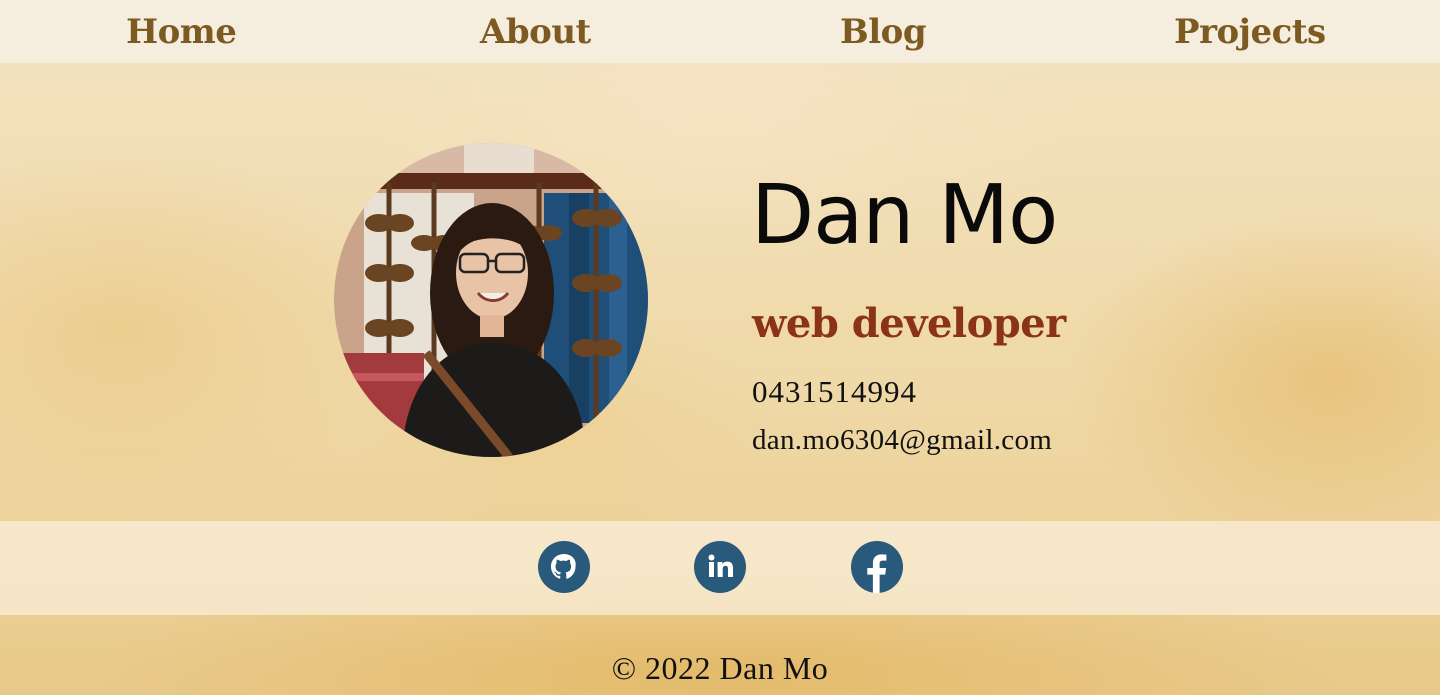 The height and width of the screenshot is (695, 1440). Describe the element at coordinates (909, 323) in the screenshot. I see `profile-role: web developer` at that location.